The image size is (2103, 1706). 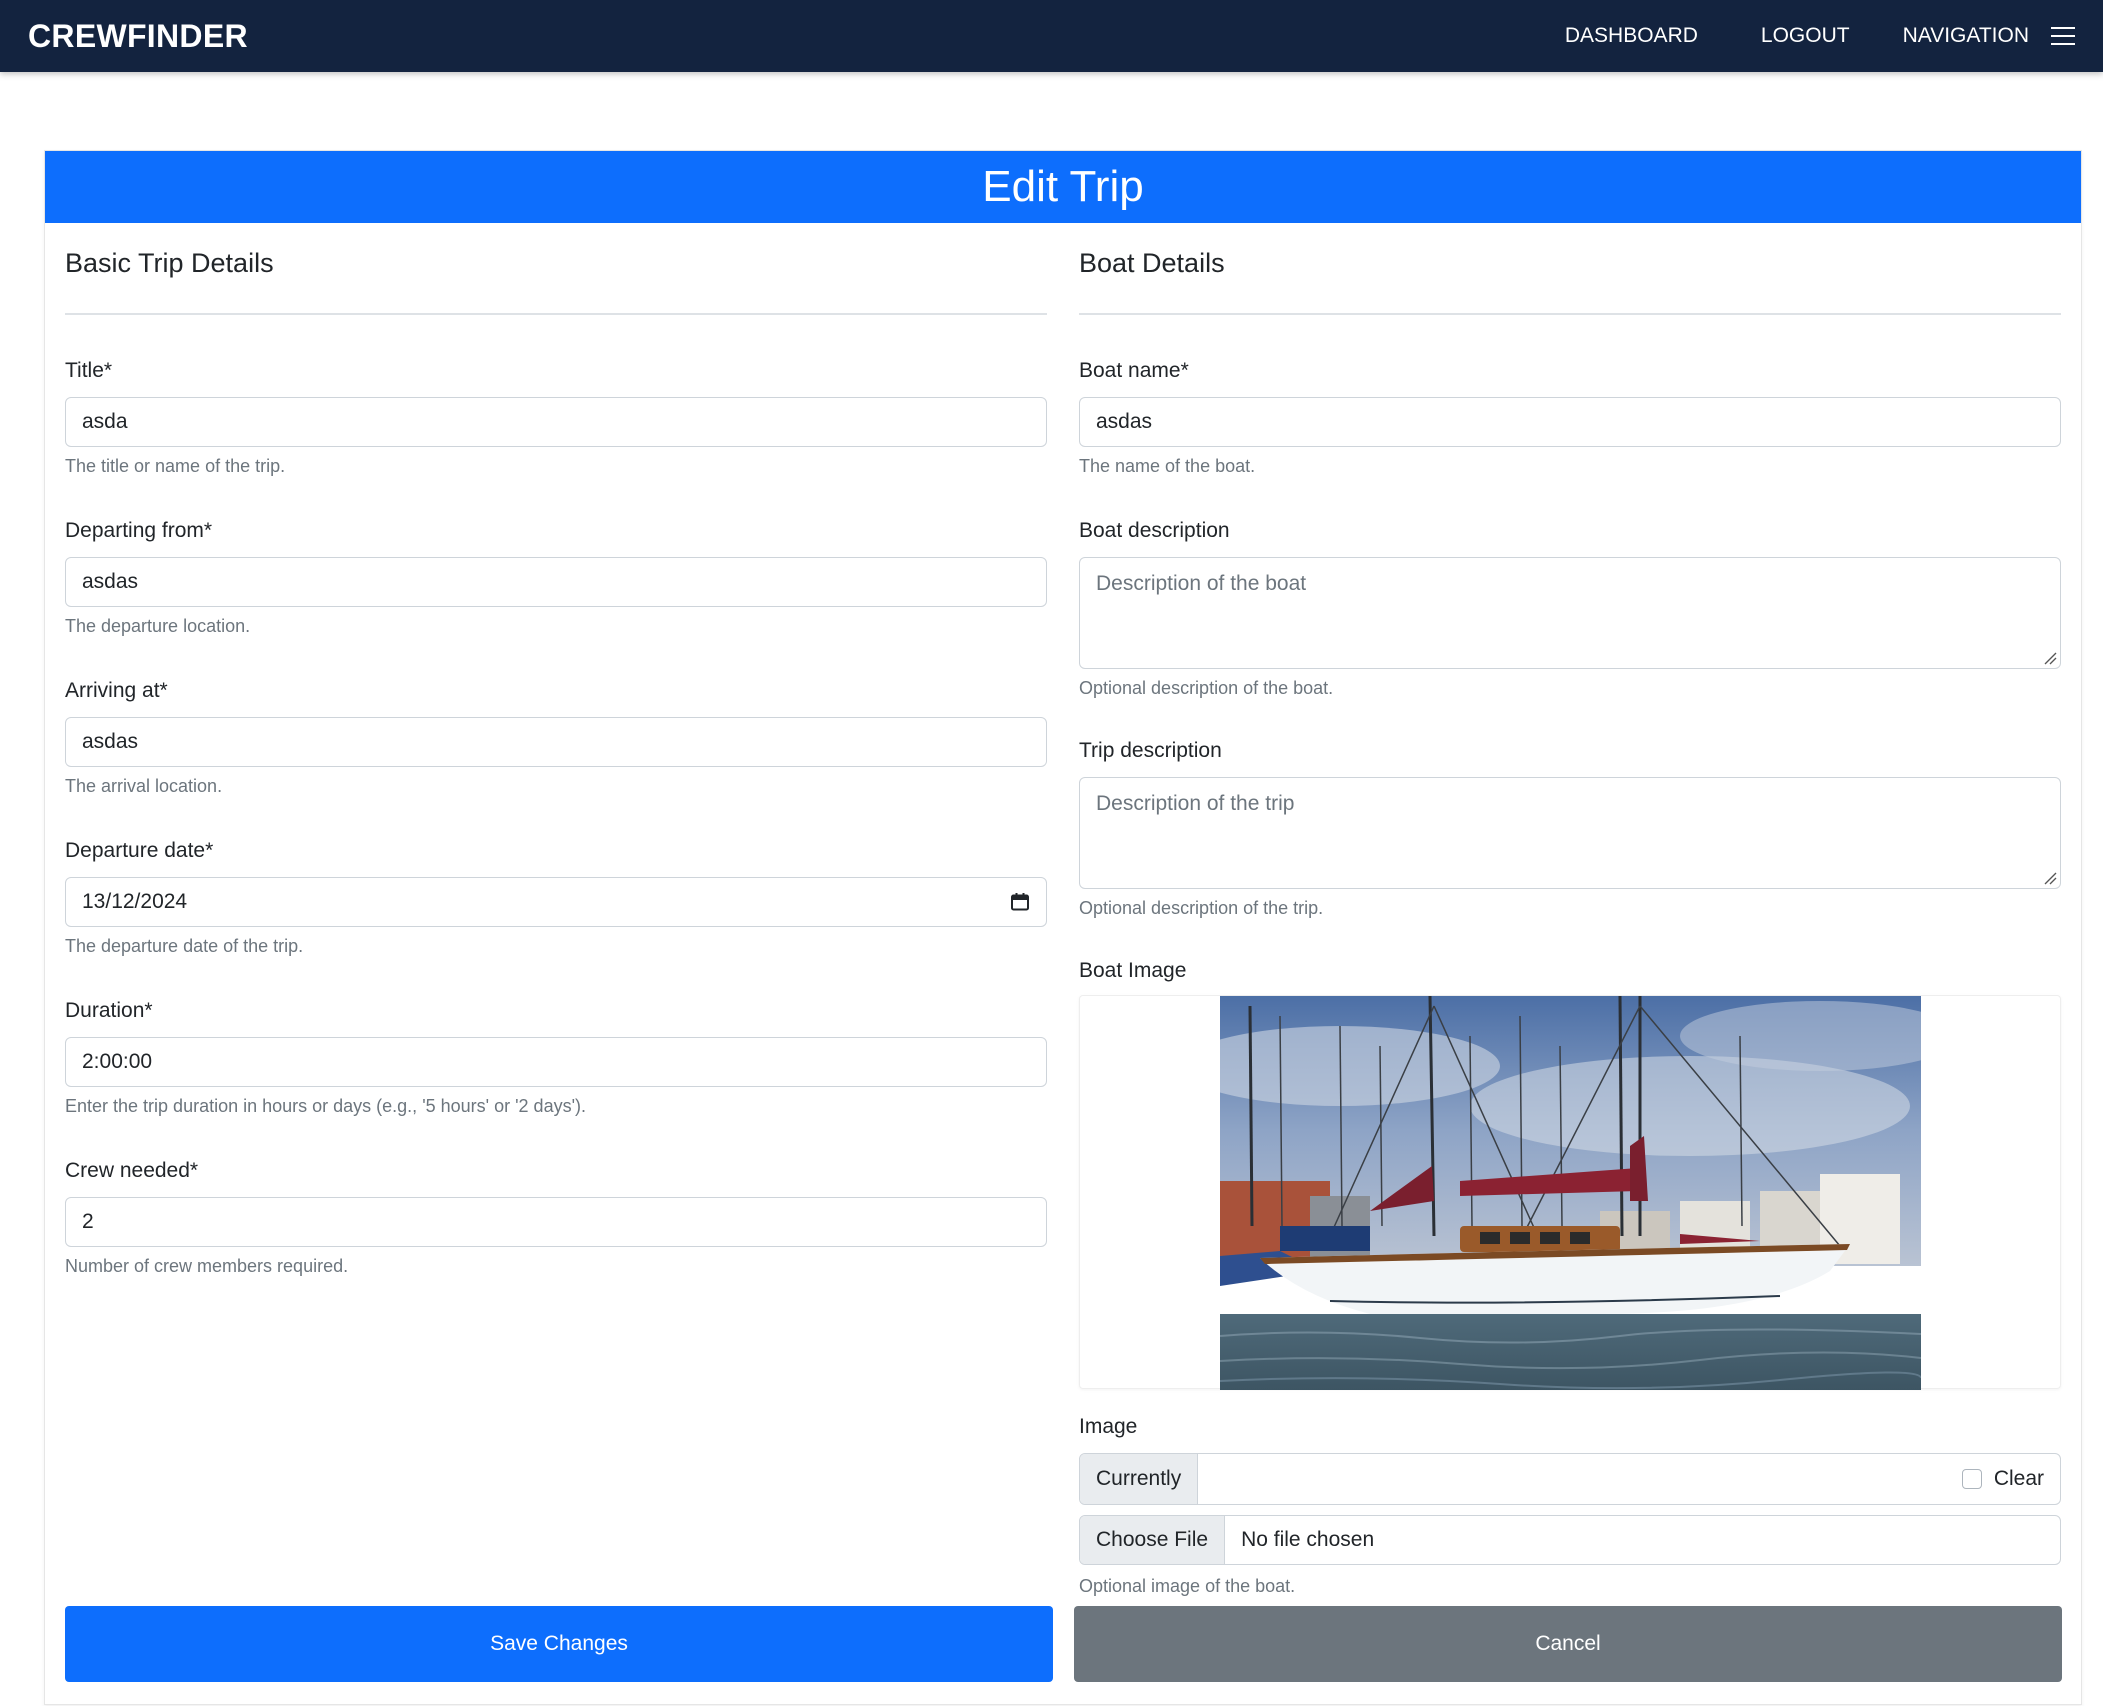 I want to click on current-image-group: Currently Clear, so click(x=1570, y=1479).